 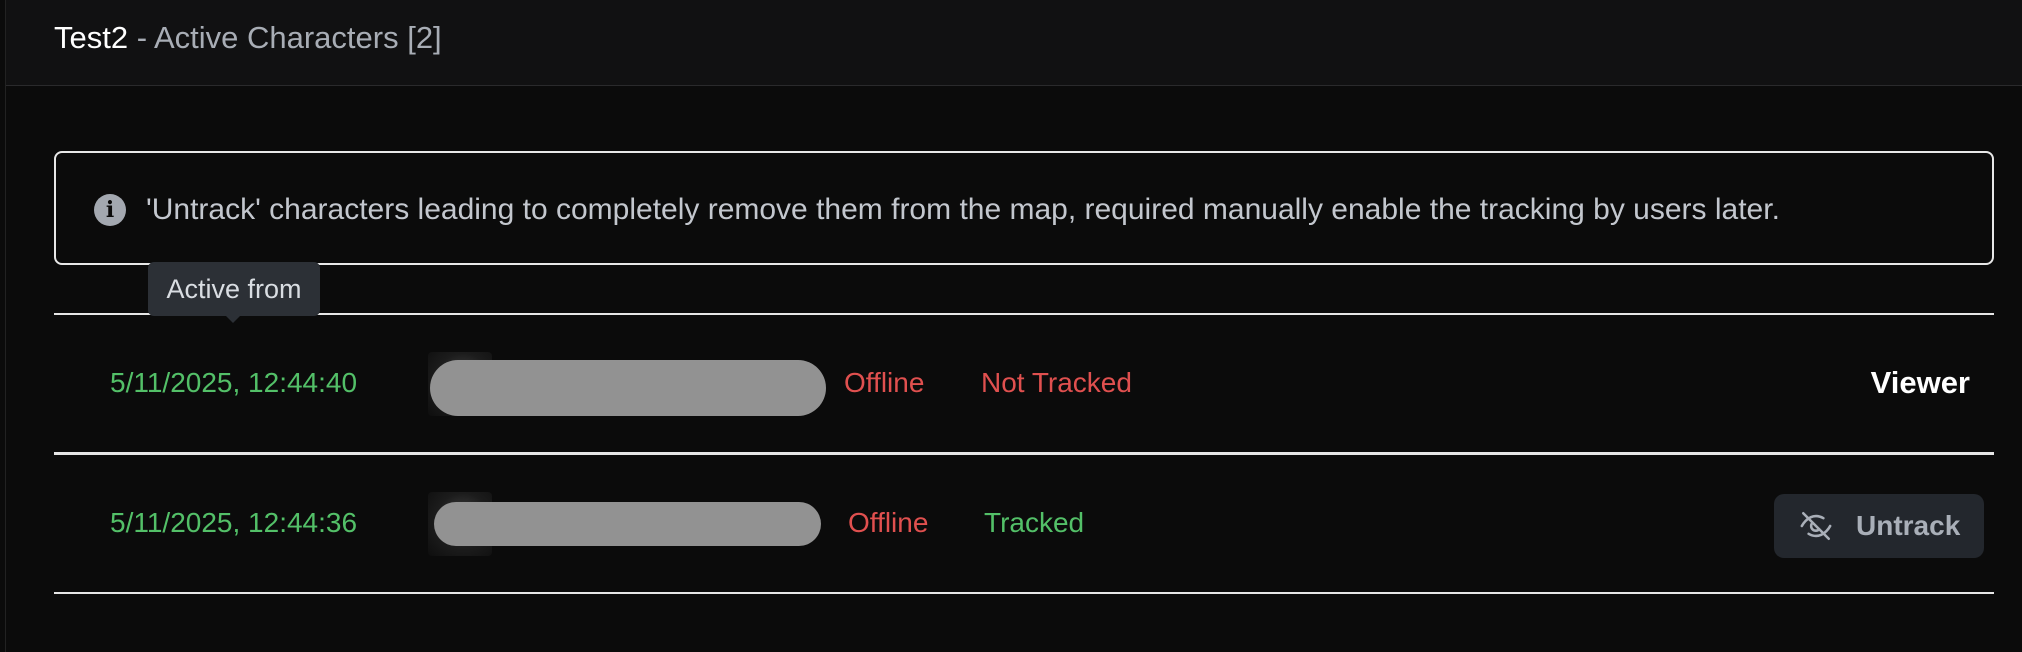 I want to click on table-top-divider, so click(x=1024, y=314).